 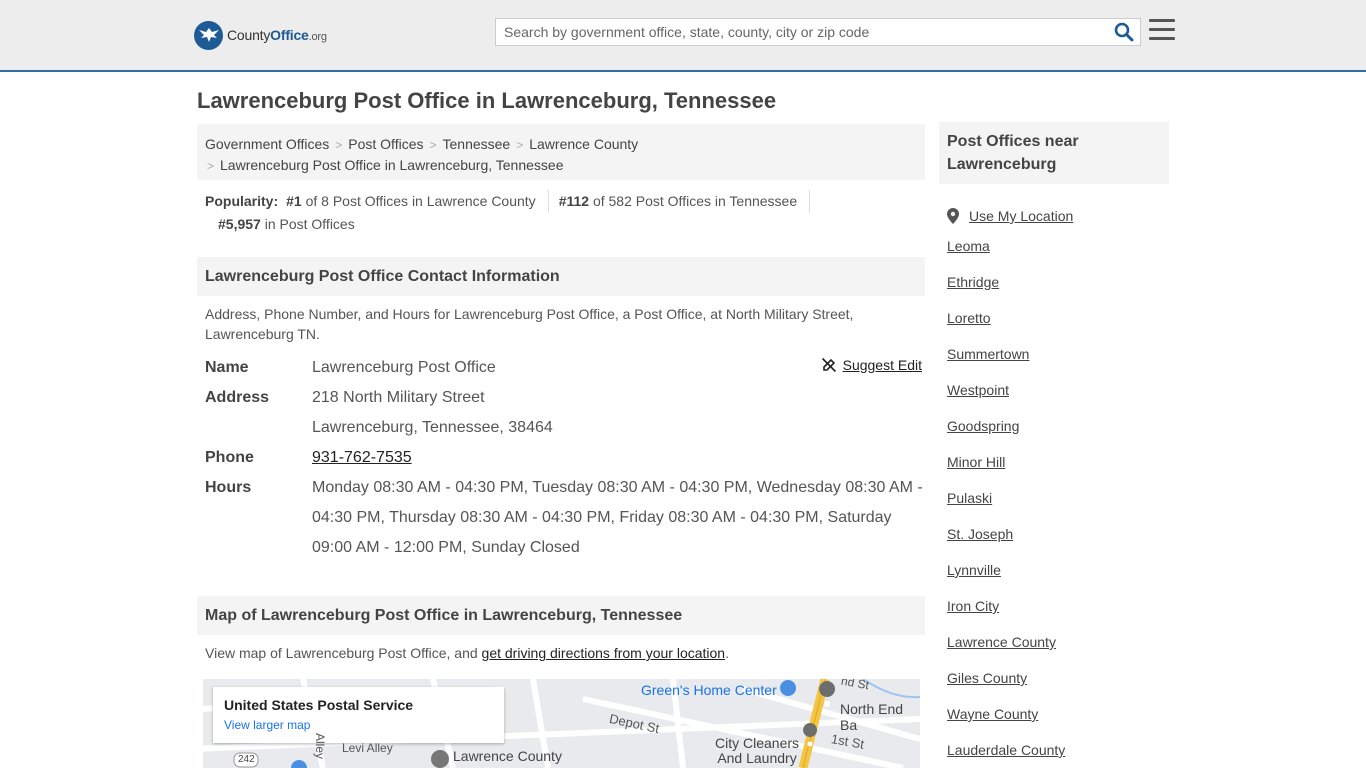 What do you see at coordinates (385, 144) in the screenshot?
I see `breadcrumb-post-offices: Post Offices` at bounding box center [385, 144].